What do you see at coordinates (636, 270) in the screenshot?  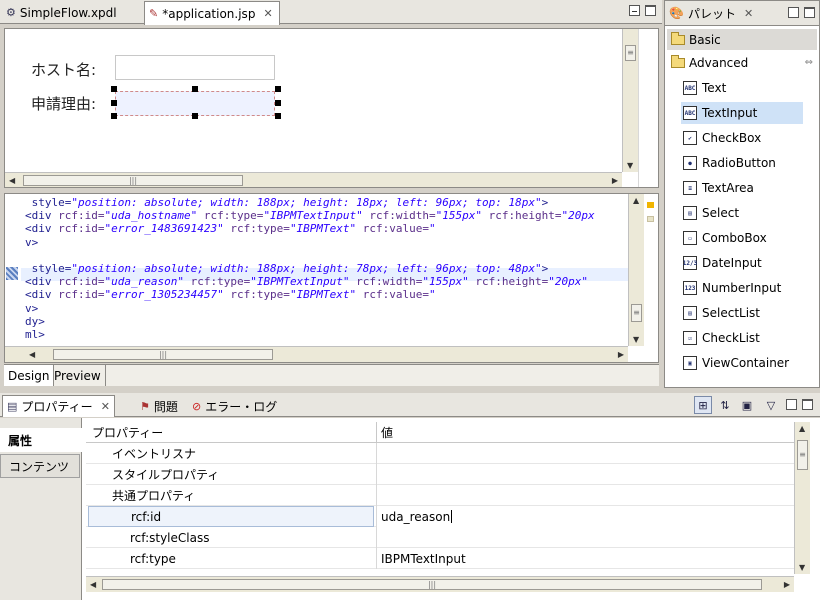 I see `source-vertical-scrollbar: ▲ ≡ ▼` at bounding box center [636, 270].